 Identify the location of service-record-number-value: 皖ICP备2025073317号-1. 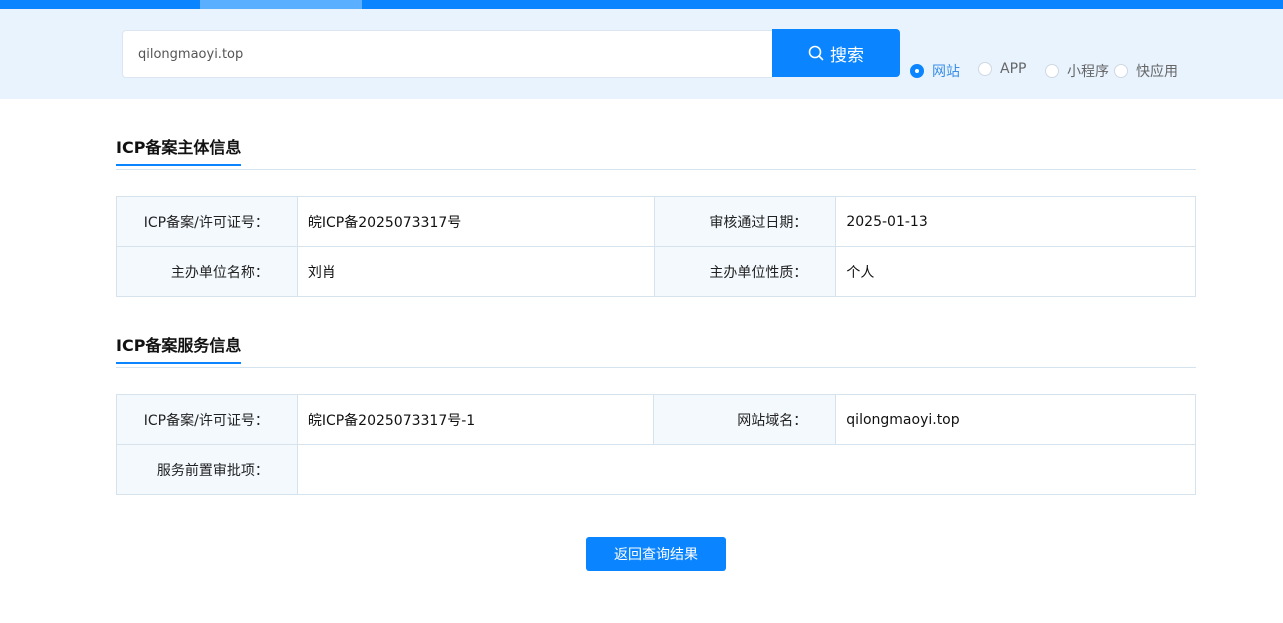
(475, 419).